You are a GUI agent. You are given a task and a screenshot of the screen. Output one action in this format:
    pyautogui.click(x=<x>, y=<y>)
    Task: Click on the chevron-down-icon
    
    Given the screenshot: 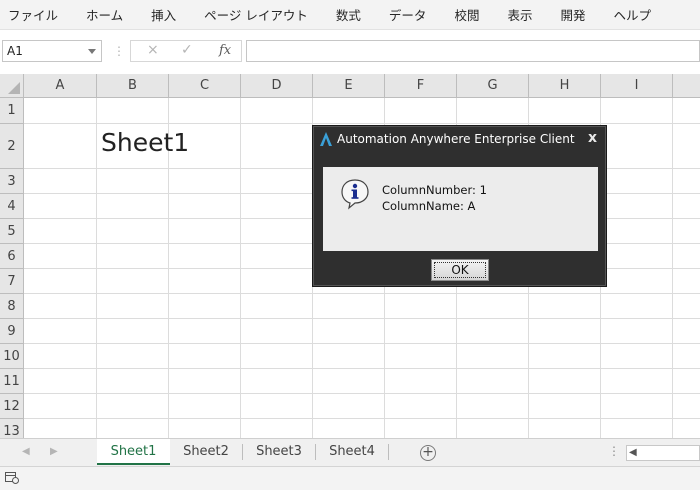 What is the action you would take?
    pyautogui.click(x=92, y=51)
    